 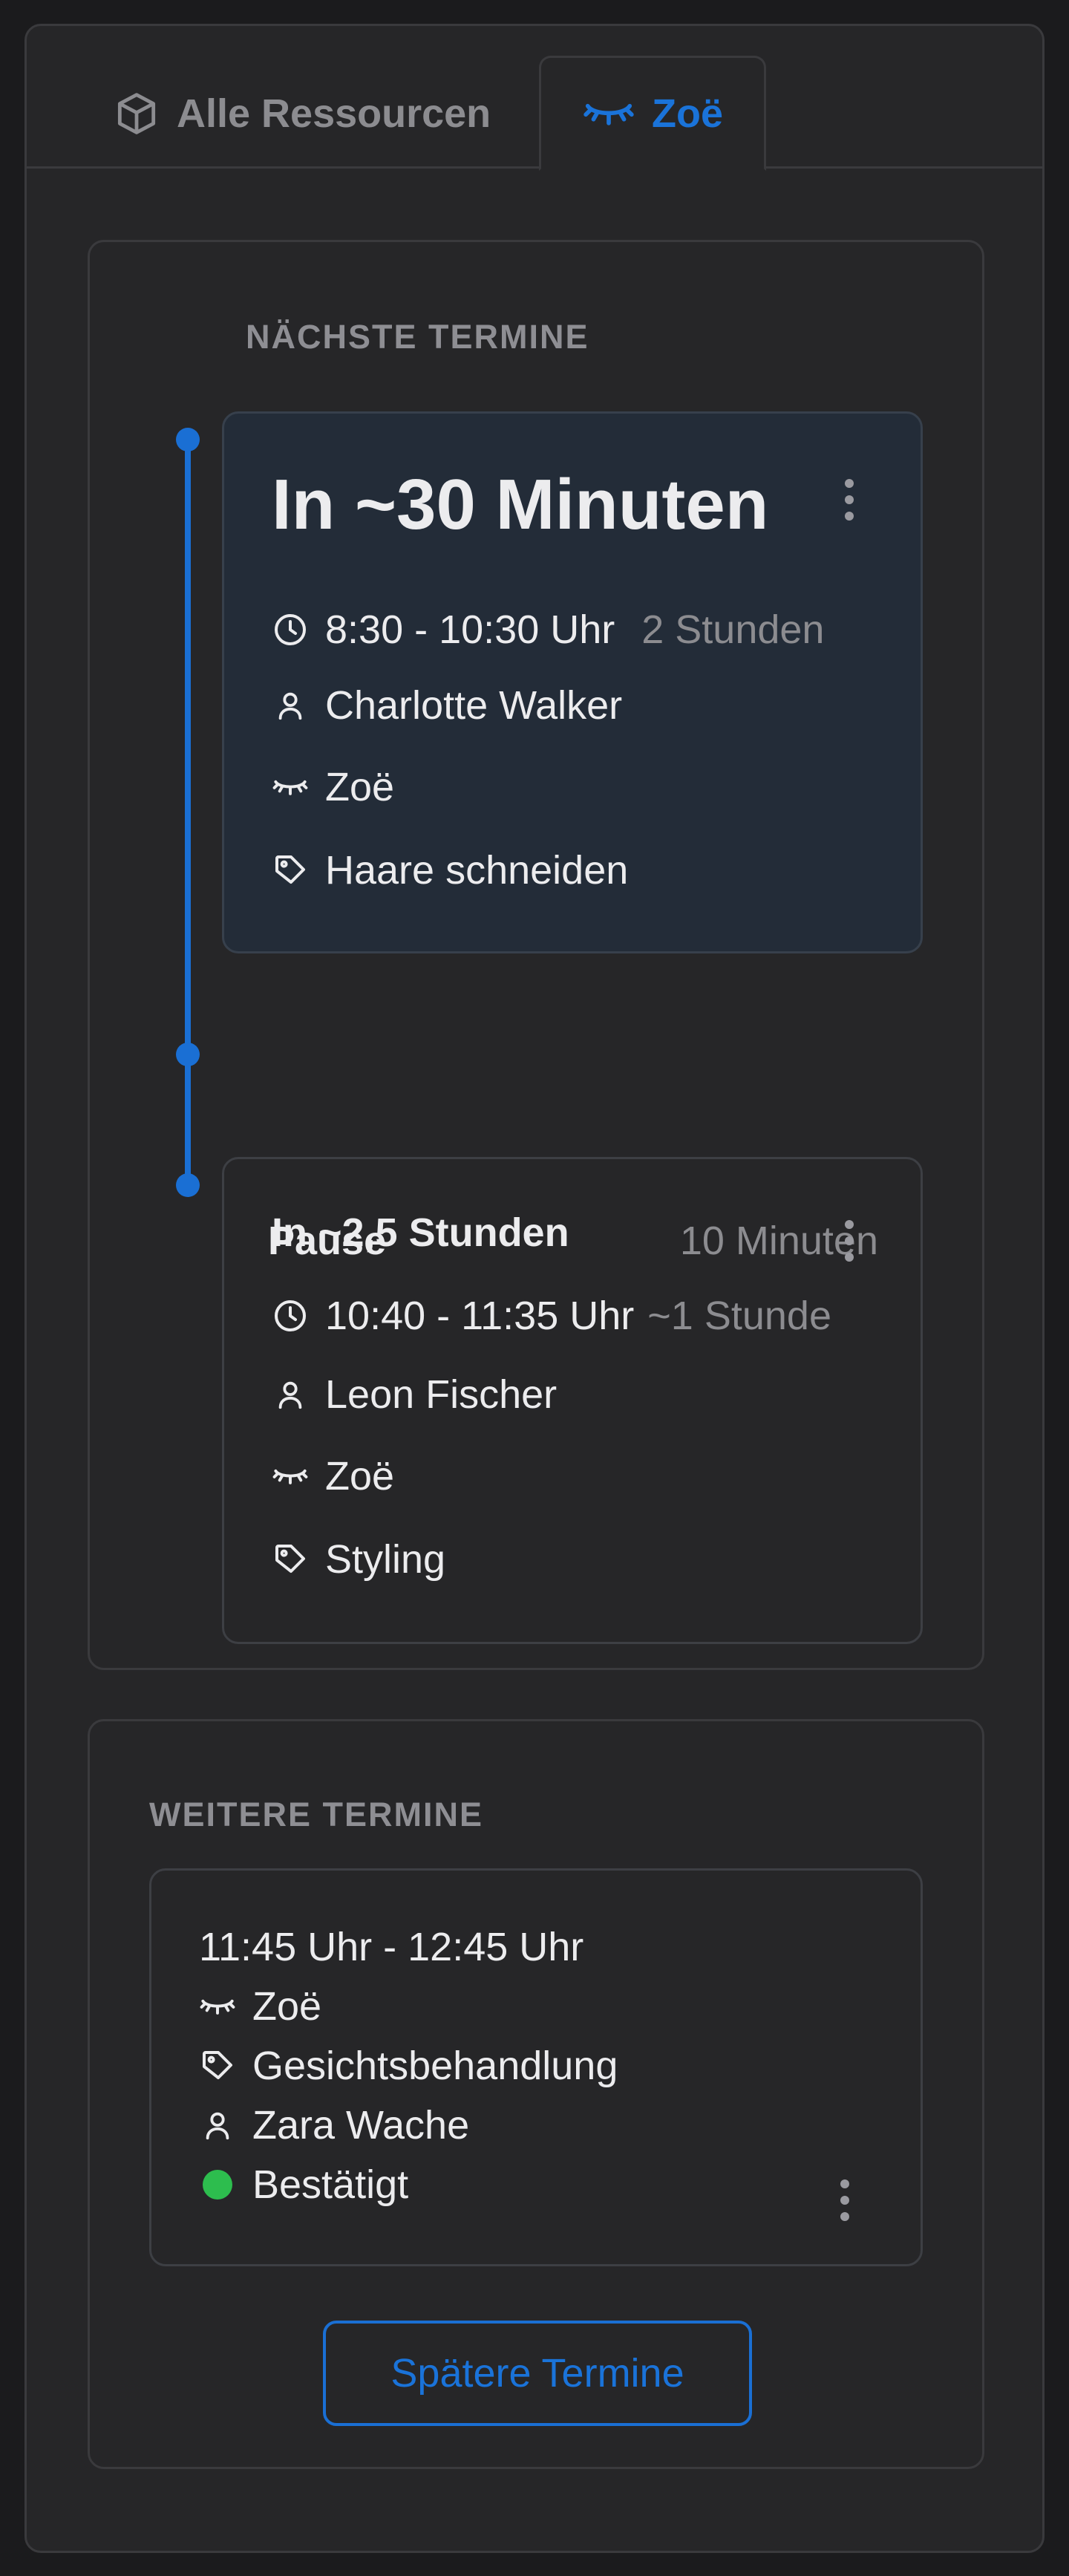 I want to click on section-title: WEITERE TERMINE, so click(x=316, y=1814).